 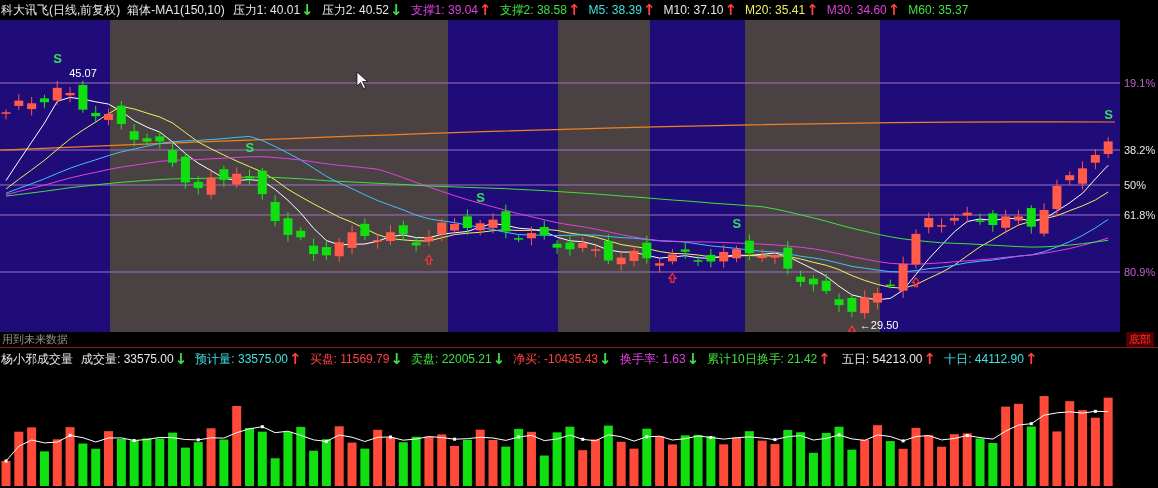 What do you see at coordinates (37, 359) in the screenshot?
I see `volume-title: 杨小邪成交量` at bounding box center [37, 359].